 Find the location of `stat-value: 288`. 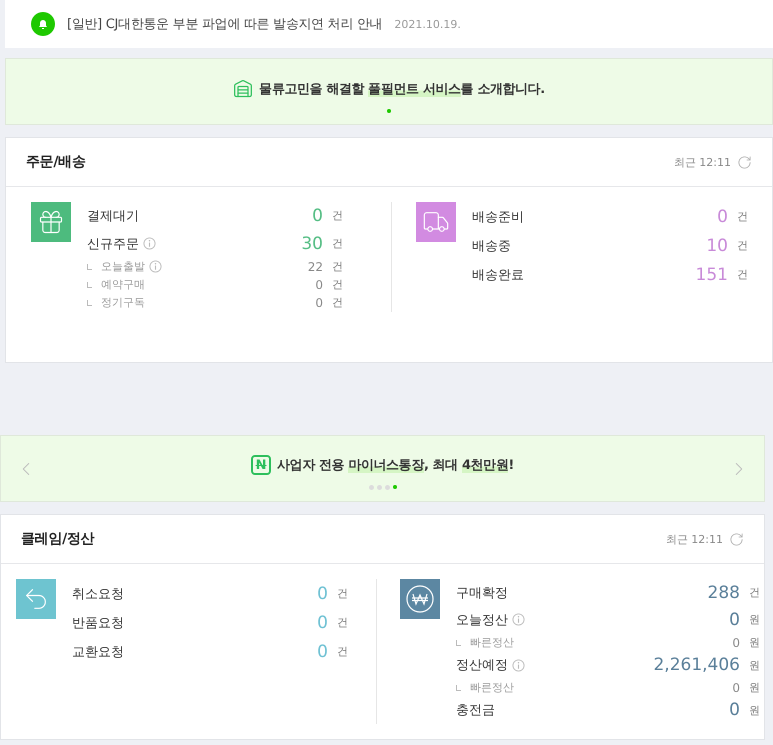

stat-value: 288 is located at coordinates (724, 592).